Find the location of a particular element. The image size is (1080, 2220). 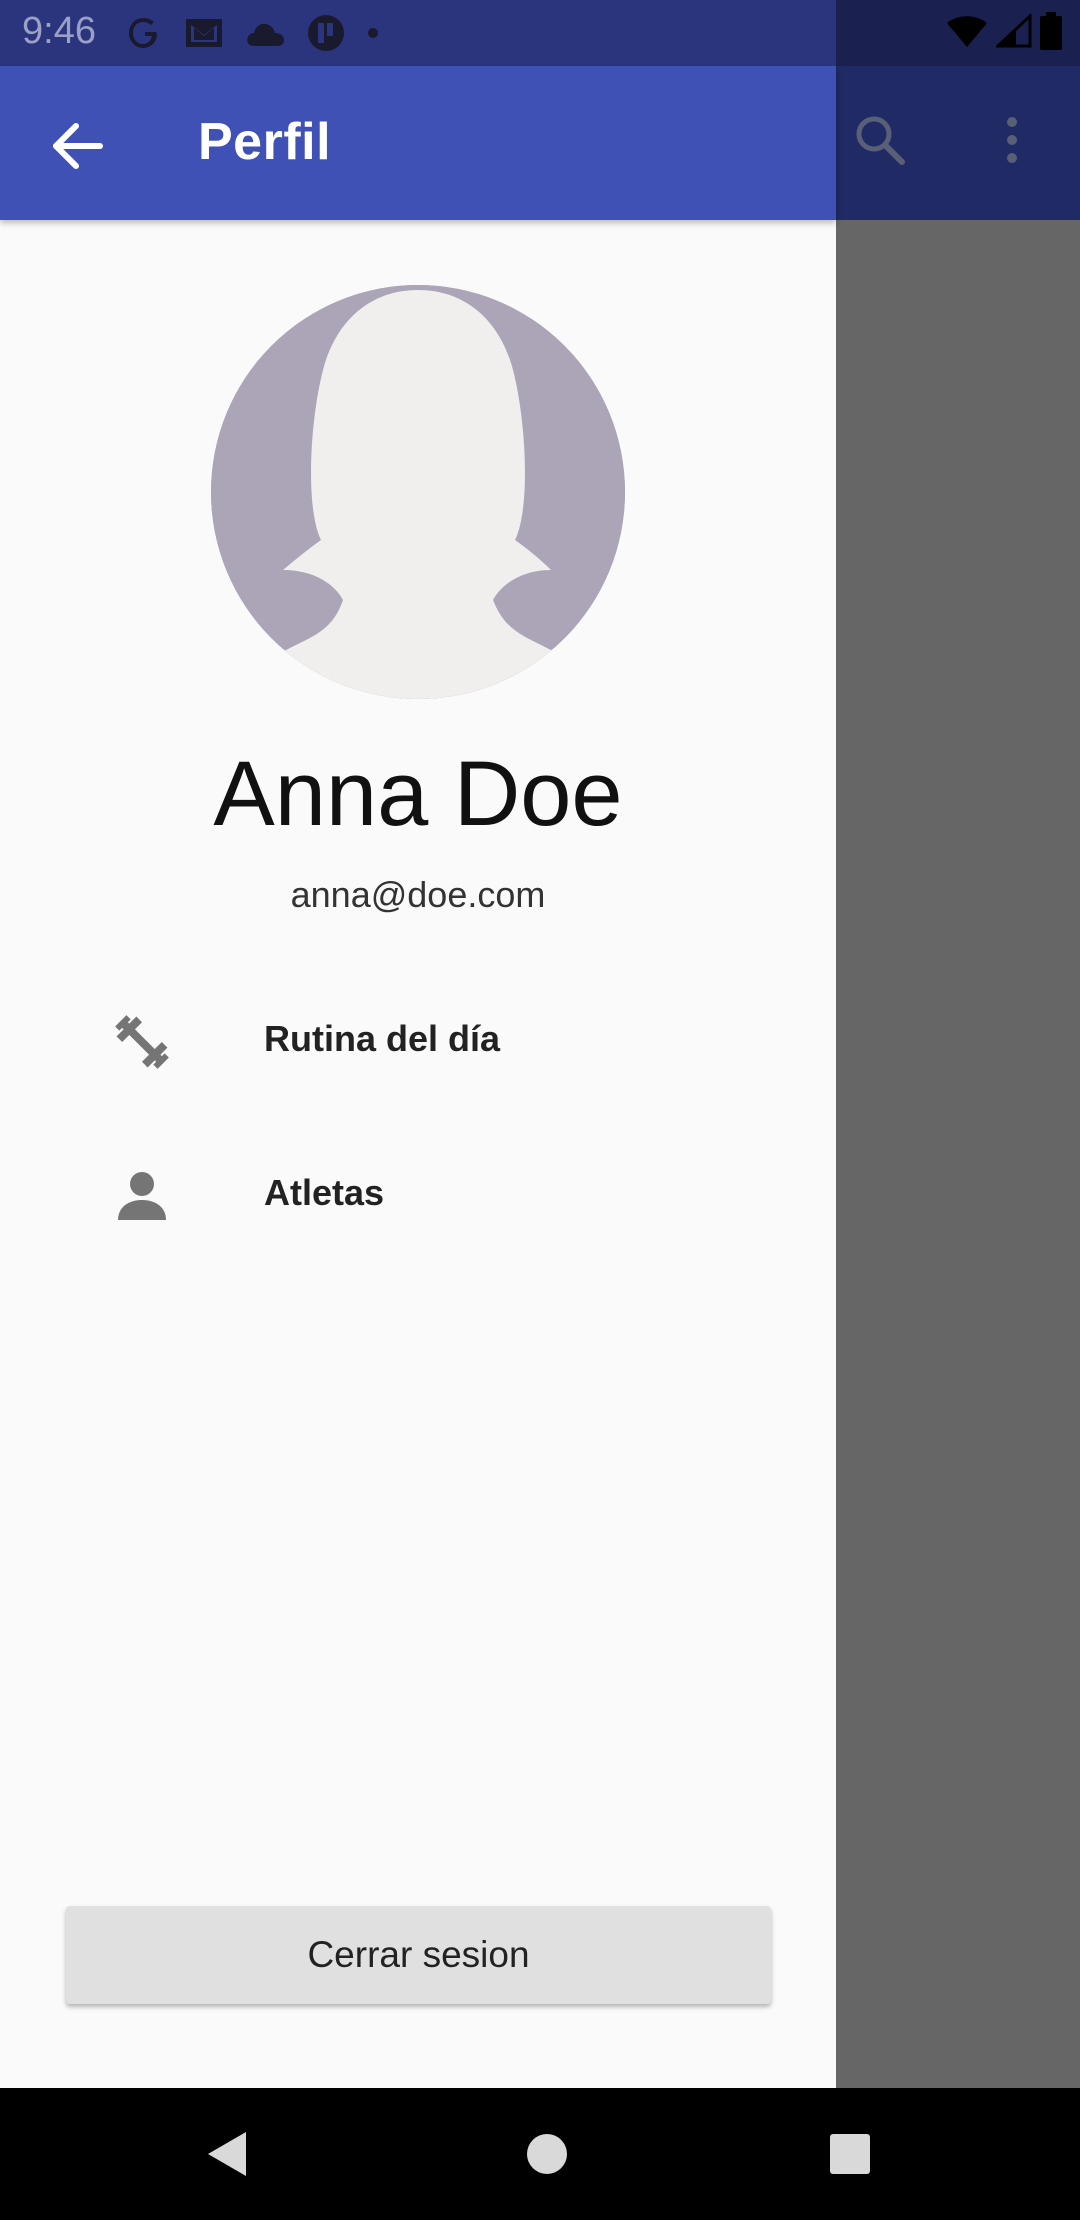

menu-item-atletas: Atletas is located at coordinates (418, 1195).